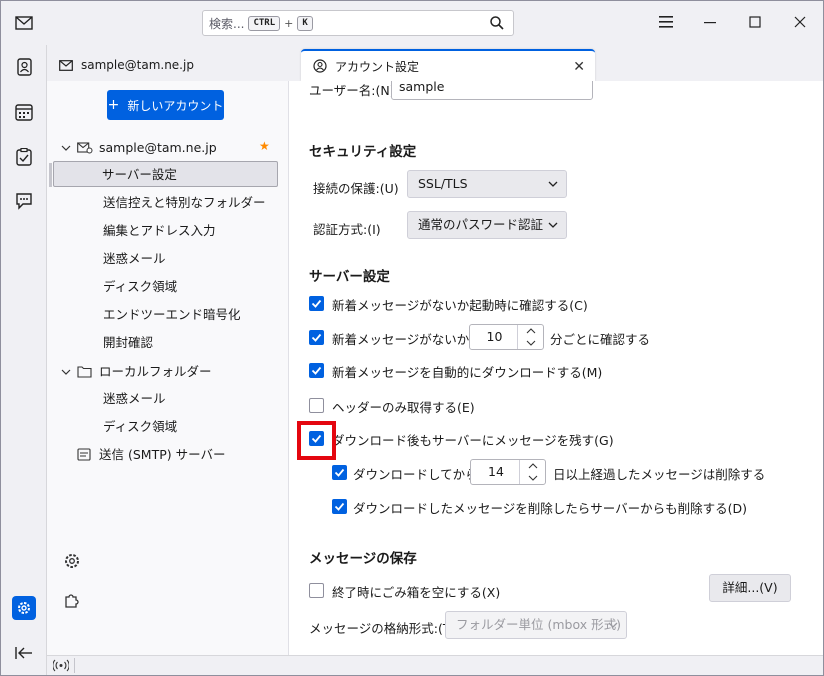  What do you see at coordinates (316, 337) in the screenshot?
I see `check-every-checkbox` at bounding box center [316, 337].